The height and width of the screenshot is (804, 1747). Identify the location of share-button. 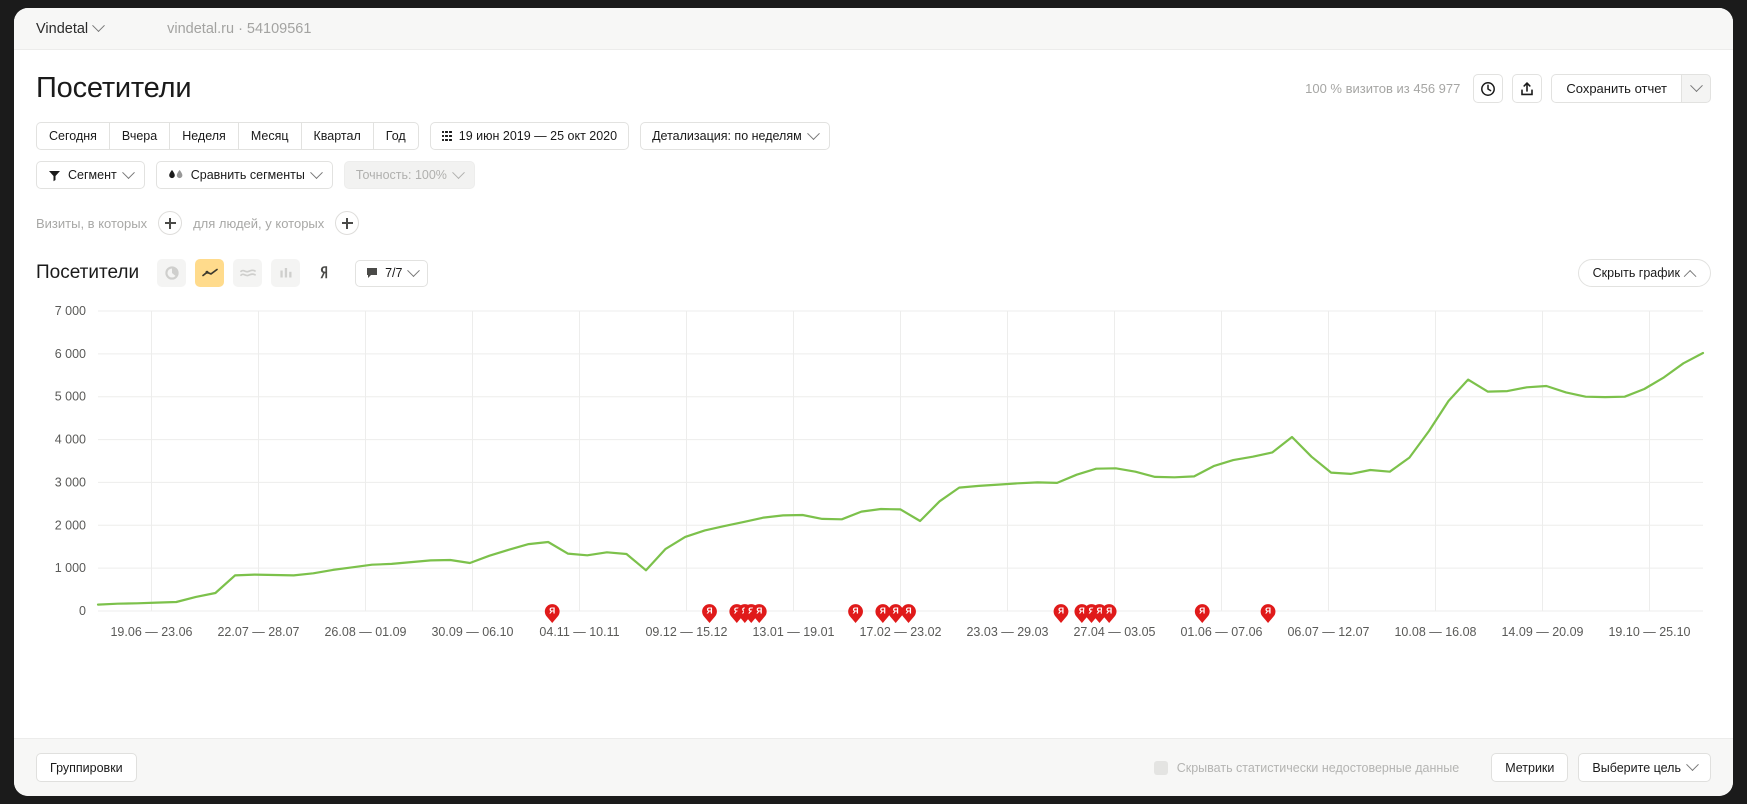
(1527, 88).